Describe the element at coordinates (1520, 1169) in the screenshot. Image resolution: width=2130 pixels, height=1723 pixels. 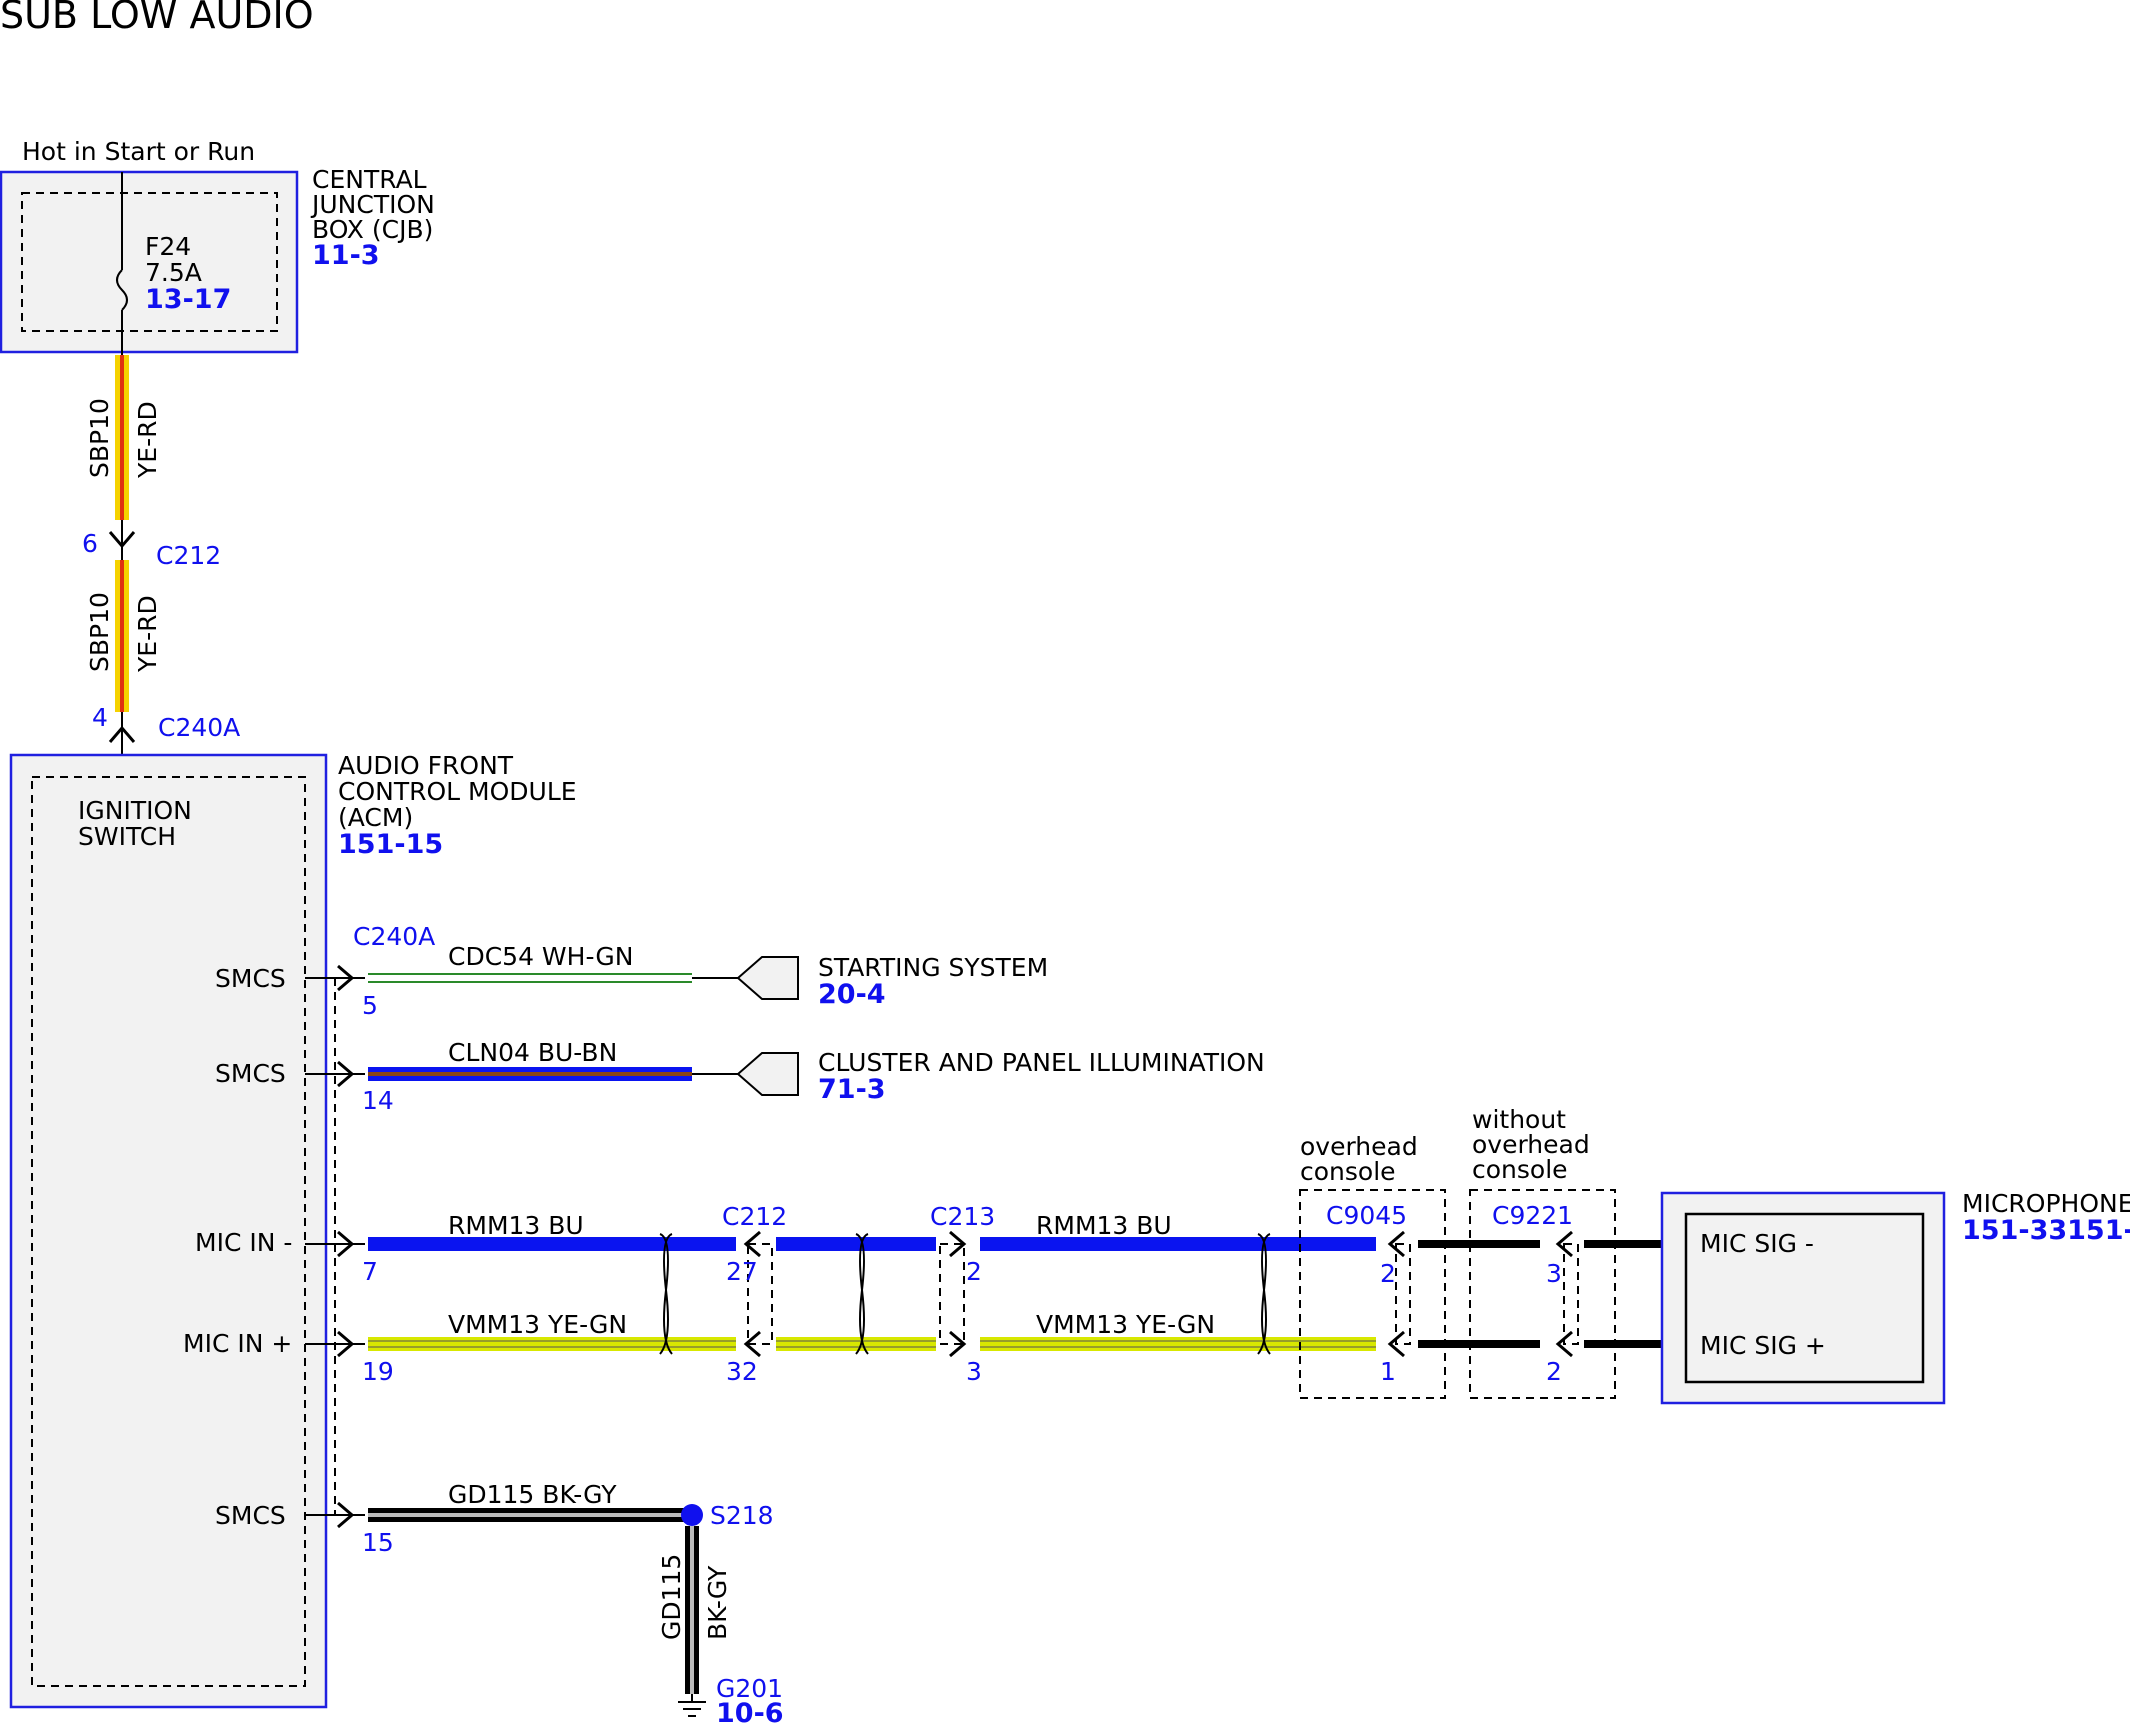
I see `c9221-label-line-3: console` at that location.